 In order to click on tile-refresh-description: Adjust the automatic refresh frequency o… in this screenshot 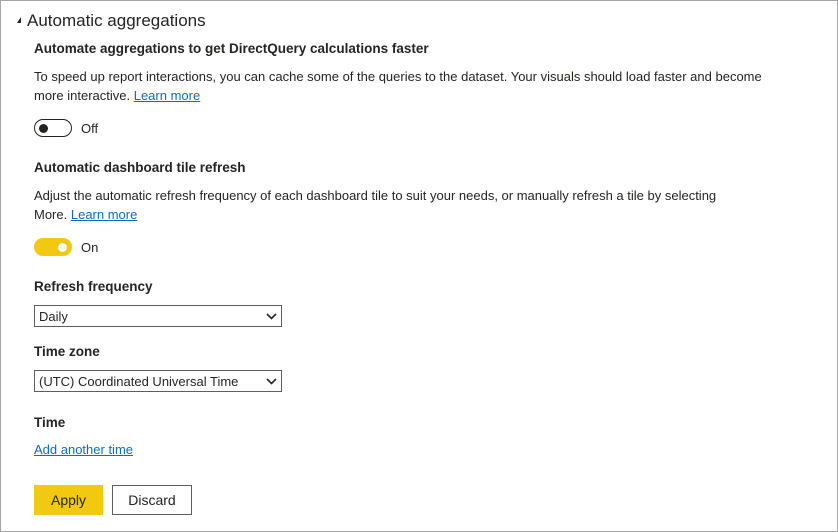, I will do `click(424, 205)`.